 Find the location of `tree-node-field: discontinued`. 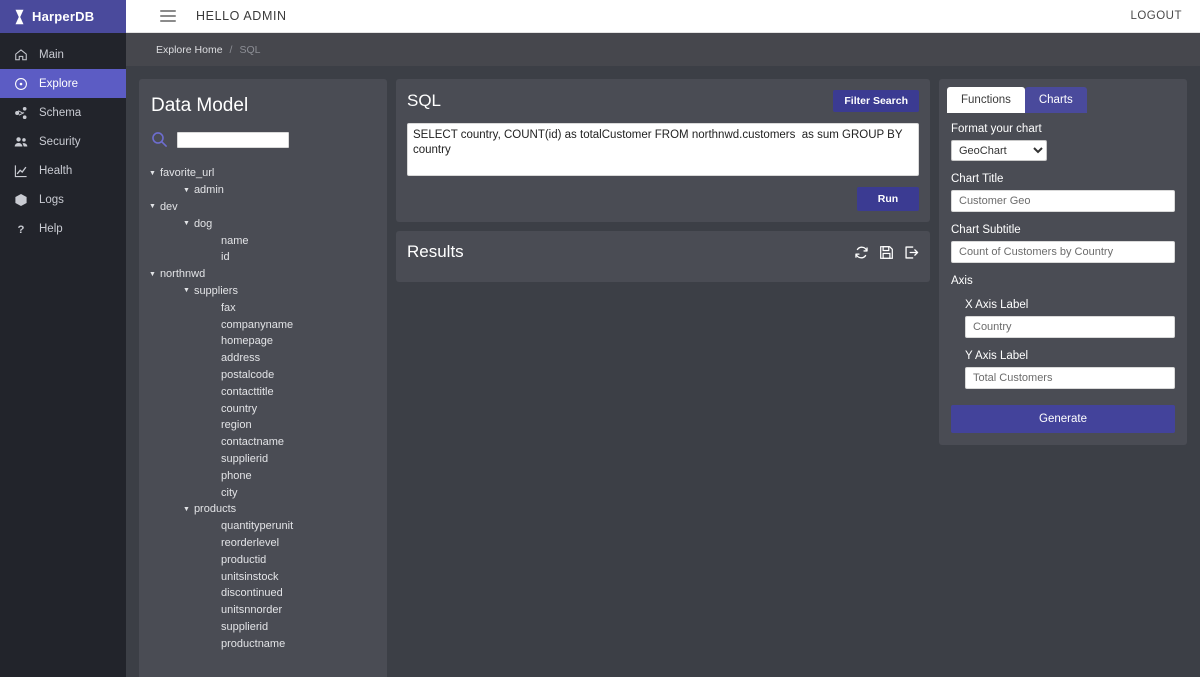

tree-node-field: discontinued is located at coordinates (268, 593).